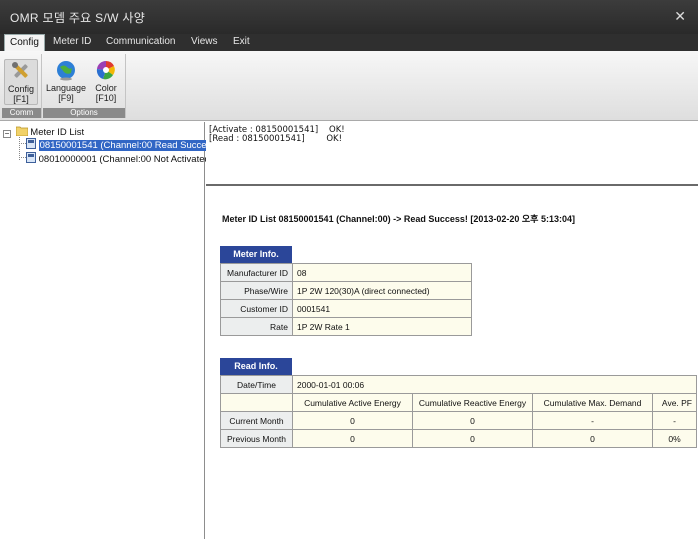  I want to click on table-row: Date/Time 2000-01-01 00:06, so click(458, 384).